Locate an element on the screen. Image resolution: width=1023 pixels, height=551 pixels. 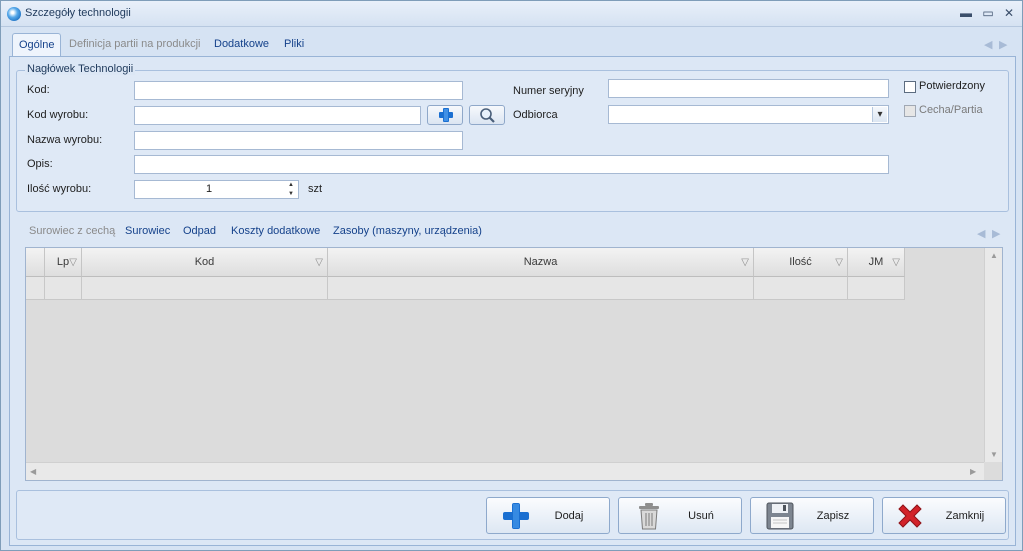
odbiorca-select: ▾ is located at coordinates (748, 114).